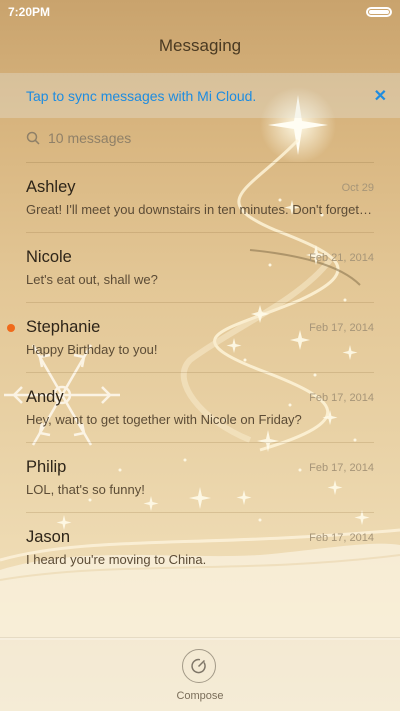 The width and height of the screenshot is (400, 711). I want to click on contact-name: Ashley, so click(51, 187).